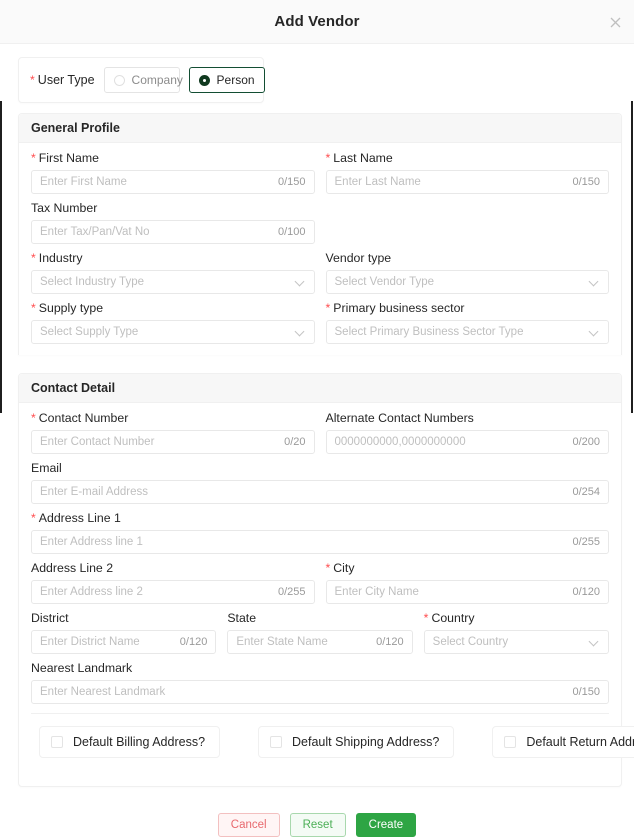 Image resolution: width=634 pixels, height=837 pixels. I want to click on country-select: Select Country, so click(516, 642).